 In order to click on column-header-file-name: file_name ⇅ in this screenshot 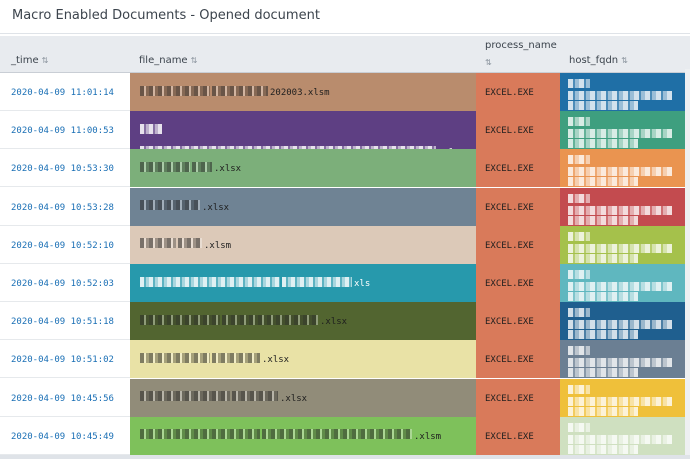, I will do `click(168, 60)`.